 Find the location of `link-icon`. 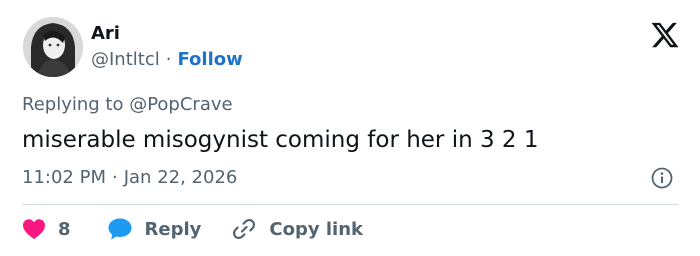

link-icon is located at coordinates (244, 229).